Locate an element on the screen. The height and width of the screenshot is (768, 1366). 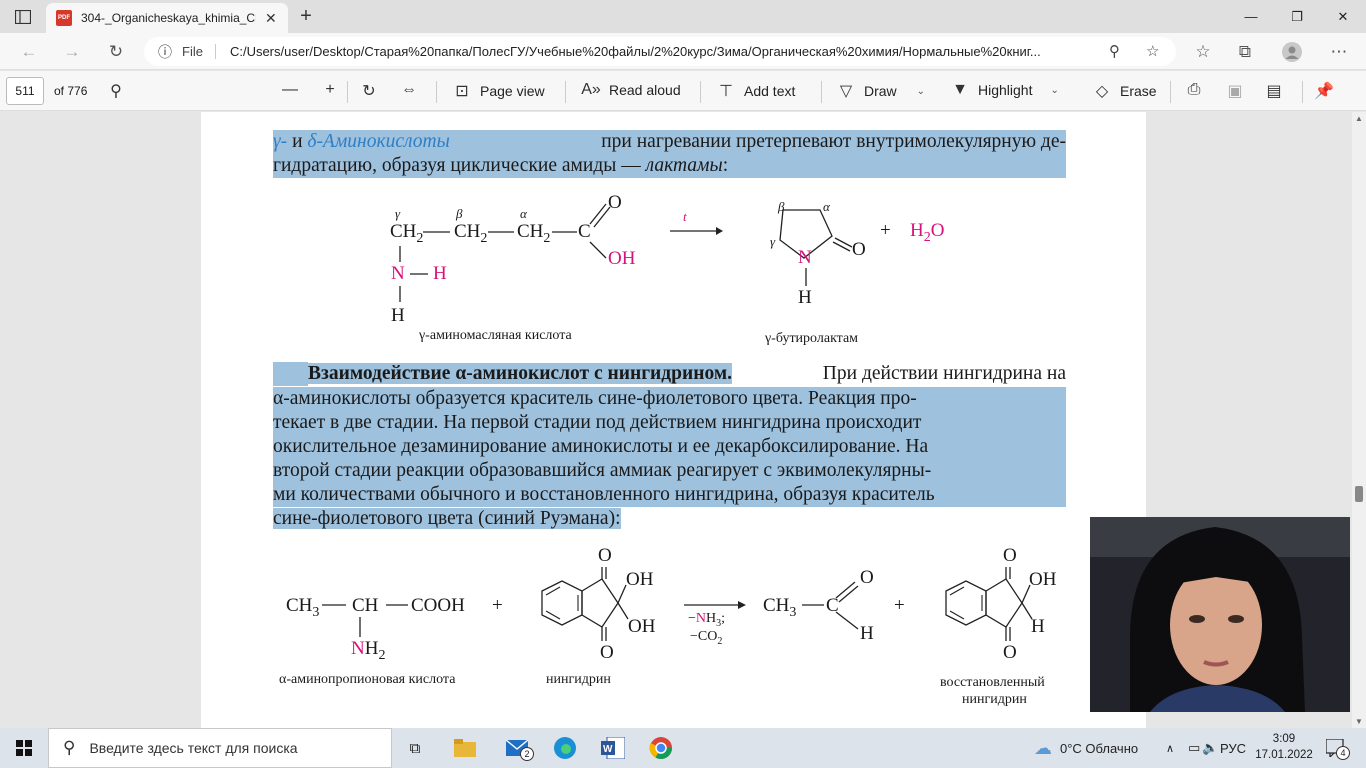
colon: : is located at coordinates (725, 165).